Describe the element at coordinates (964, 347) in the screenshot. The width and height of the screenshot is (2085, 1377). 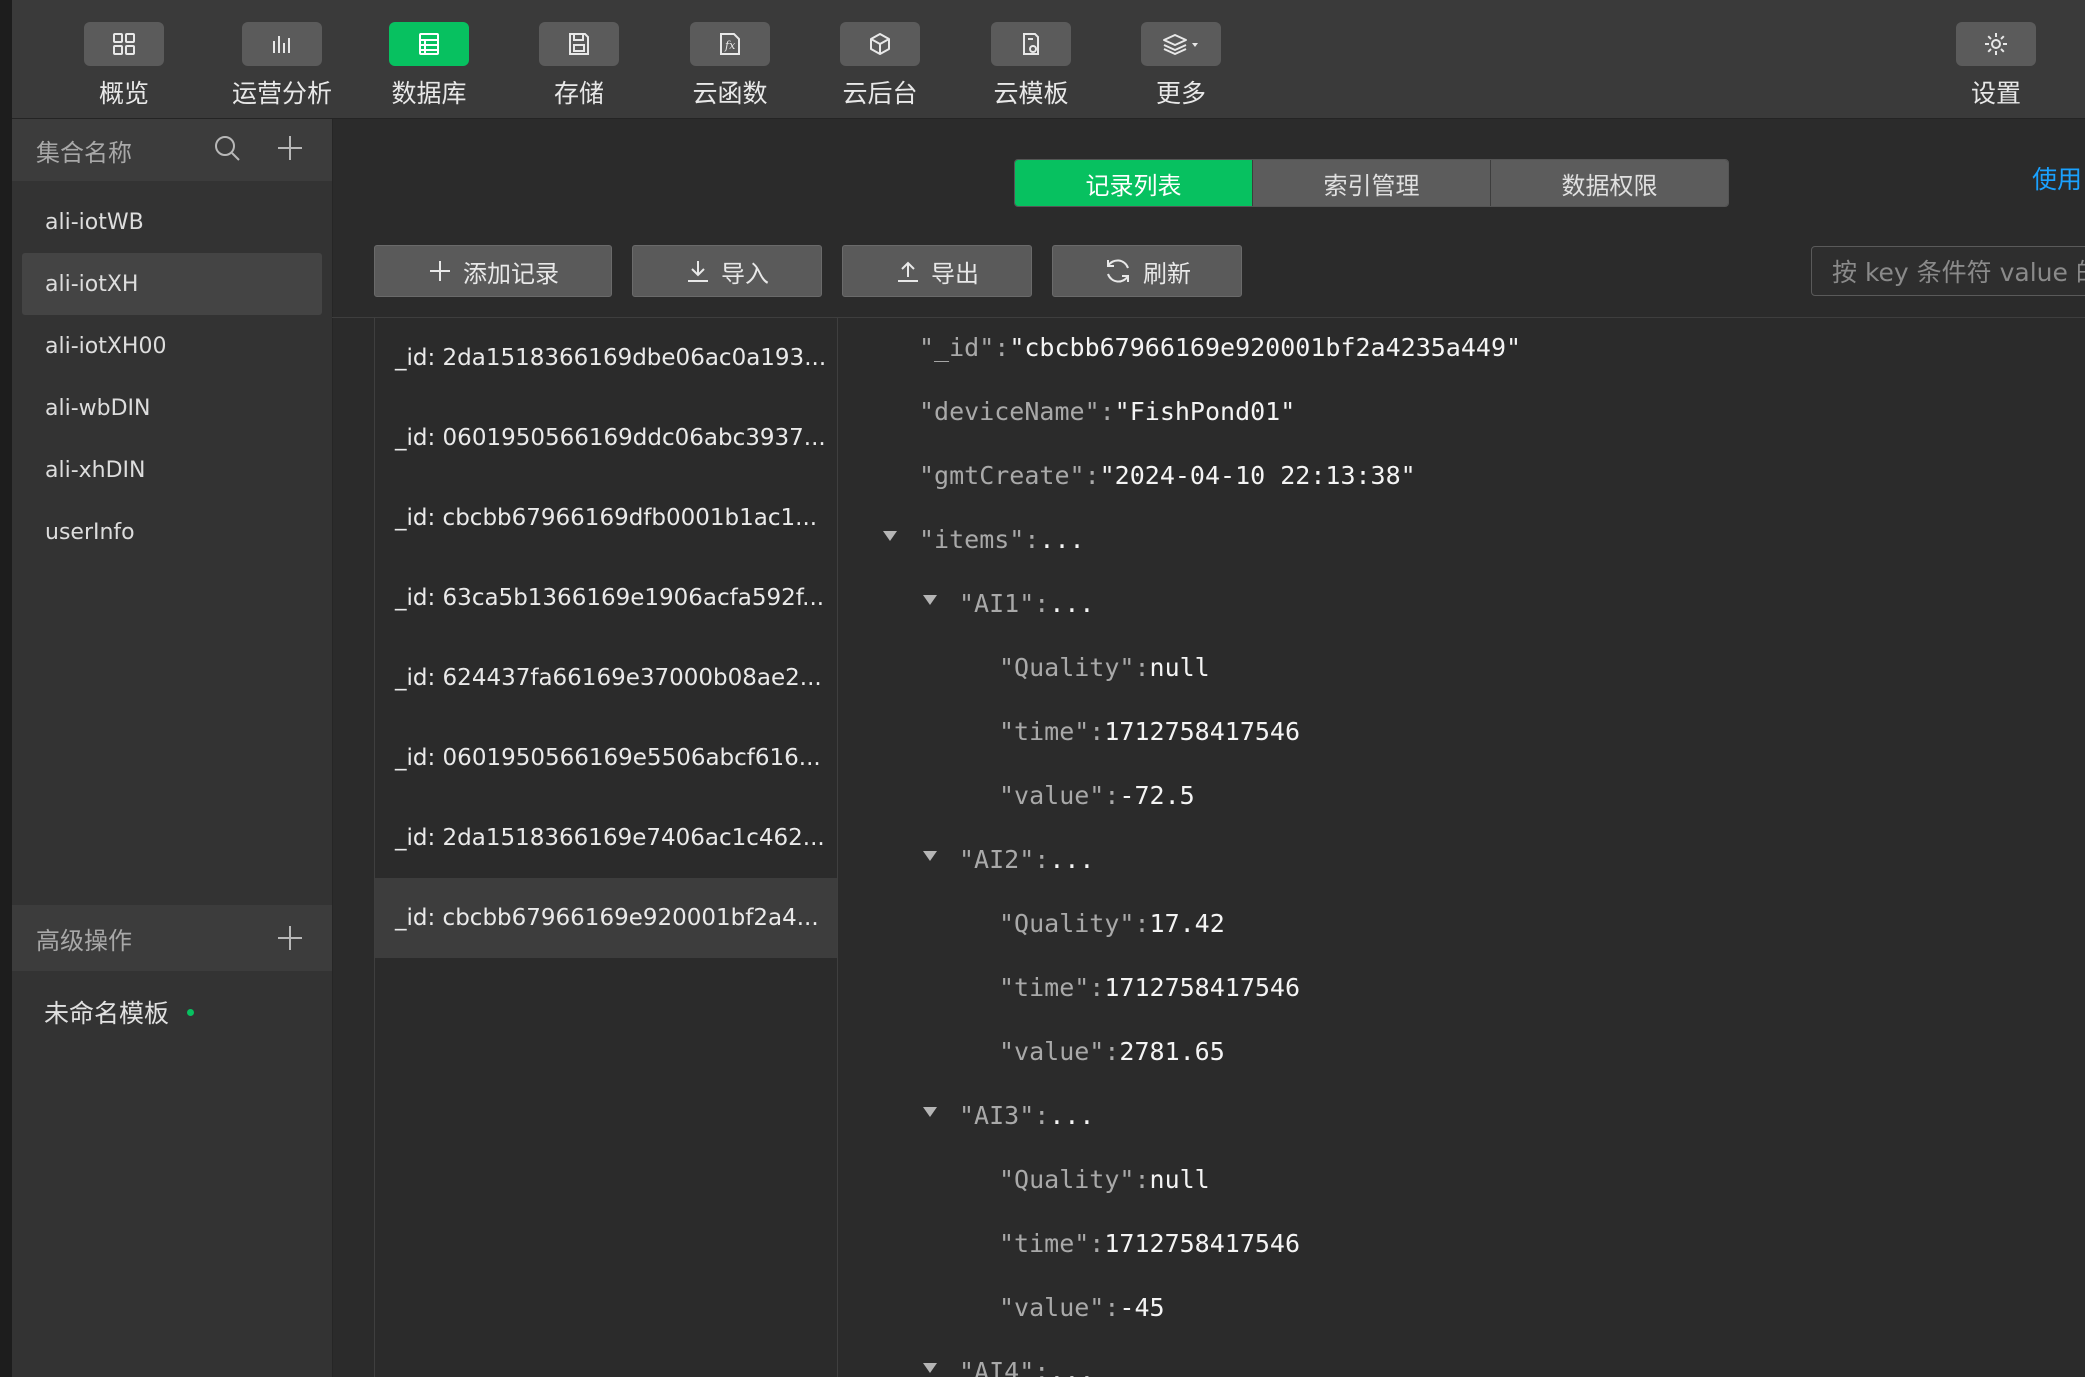
I see `json-key: "_id":` at that location.